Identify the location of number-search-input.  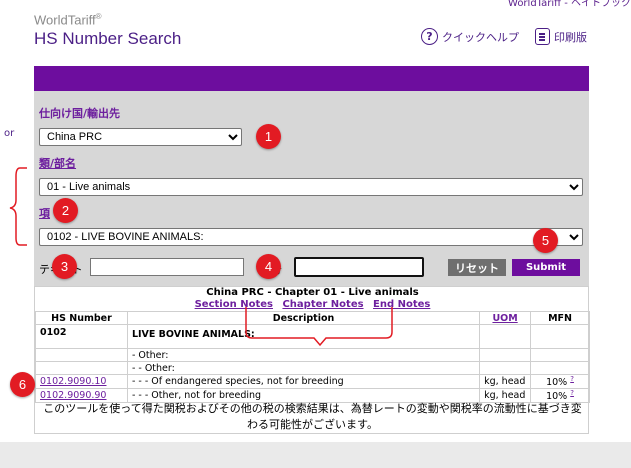
(359, 267).